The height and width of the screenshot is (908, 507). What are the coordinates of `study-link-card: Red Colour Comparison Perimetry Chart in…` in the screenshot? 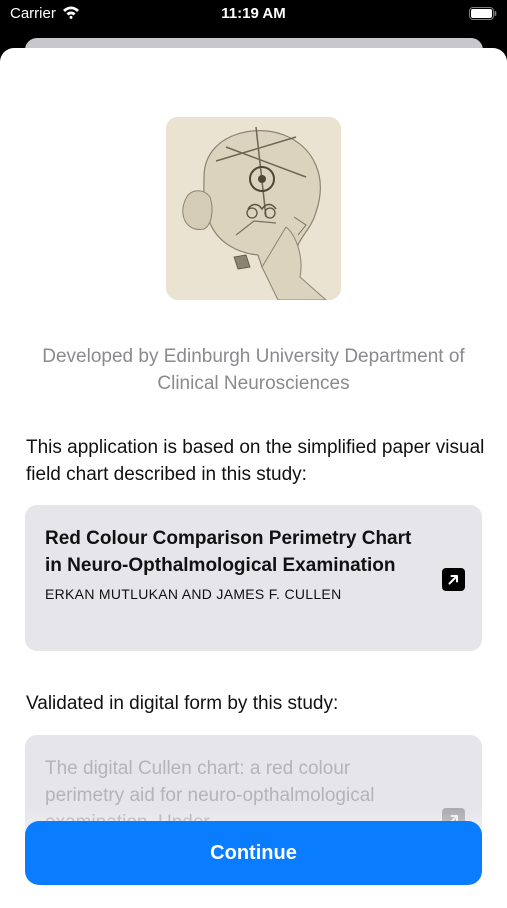 It's located at (253, 578).